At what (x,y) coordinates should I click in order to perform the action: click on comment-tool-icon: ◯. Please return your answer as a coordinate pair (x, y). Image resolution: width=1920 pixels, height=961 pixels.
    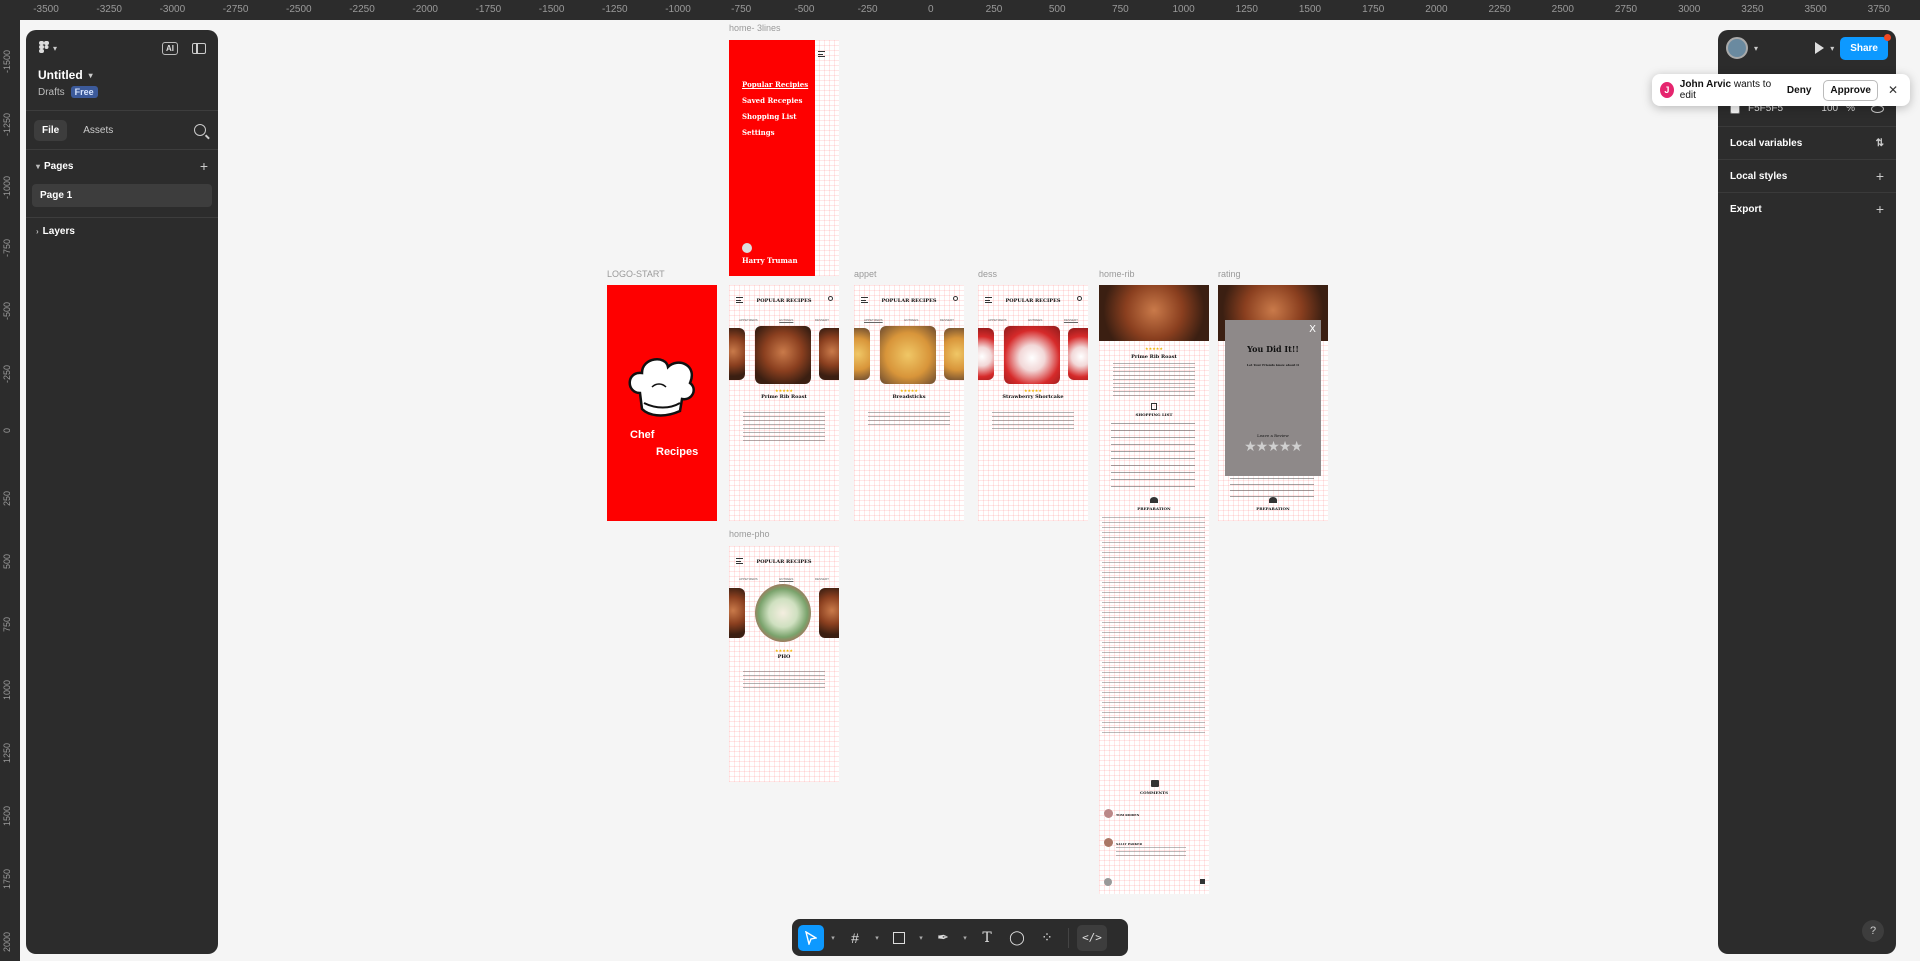
    Looking at the image, I should click on (1017, 938).